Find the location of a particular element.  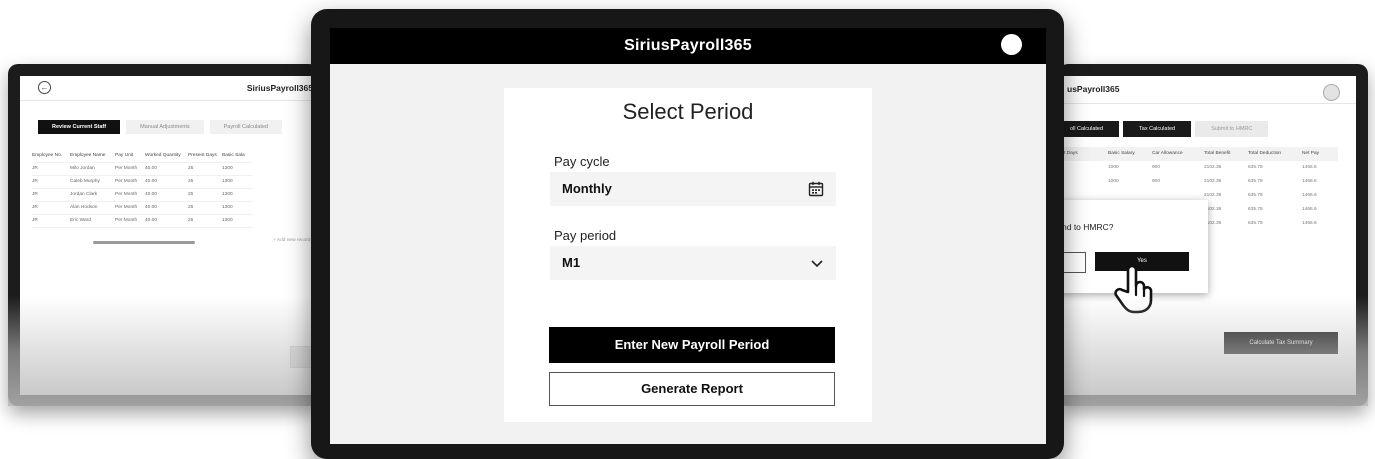

left-top-bar: ← SiriusPayroll365 is located at coordinates (169, 88).